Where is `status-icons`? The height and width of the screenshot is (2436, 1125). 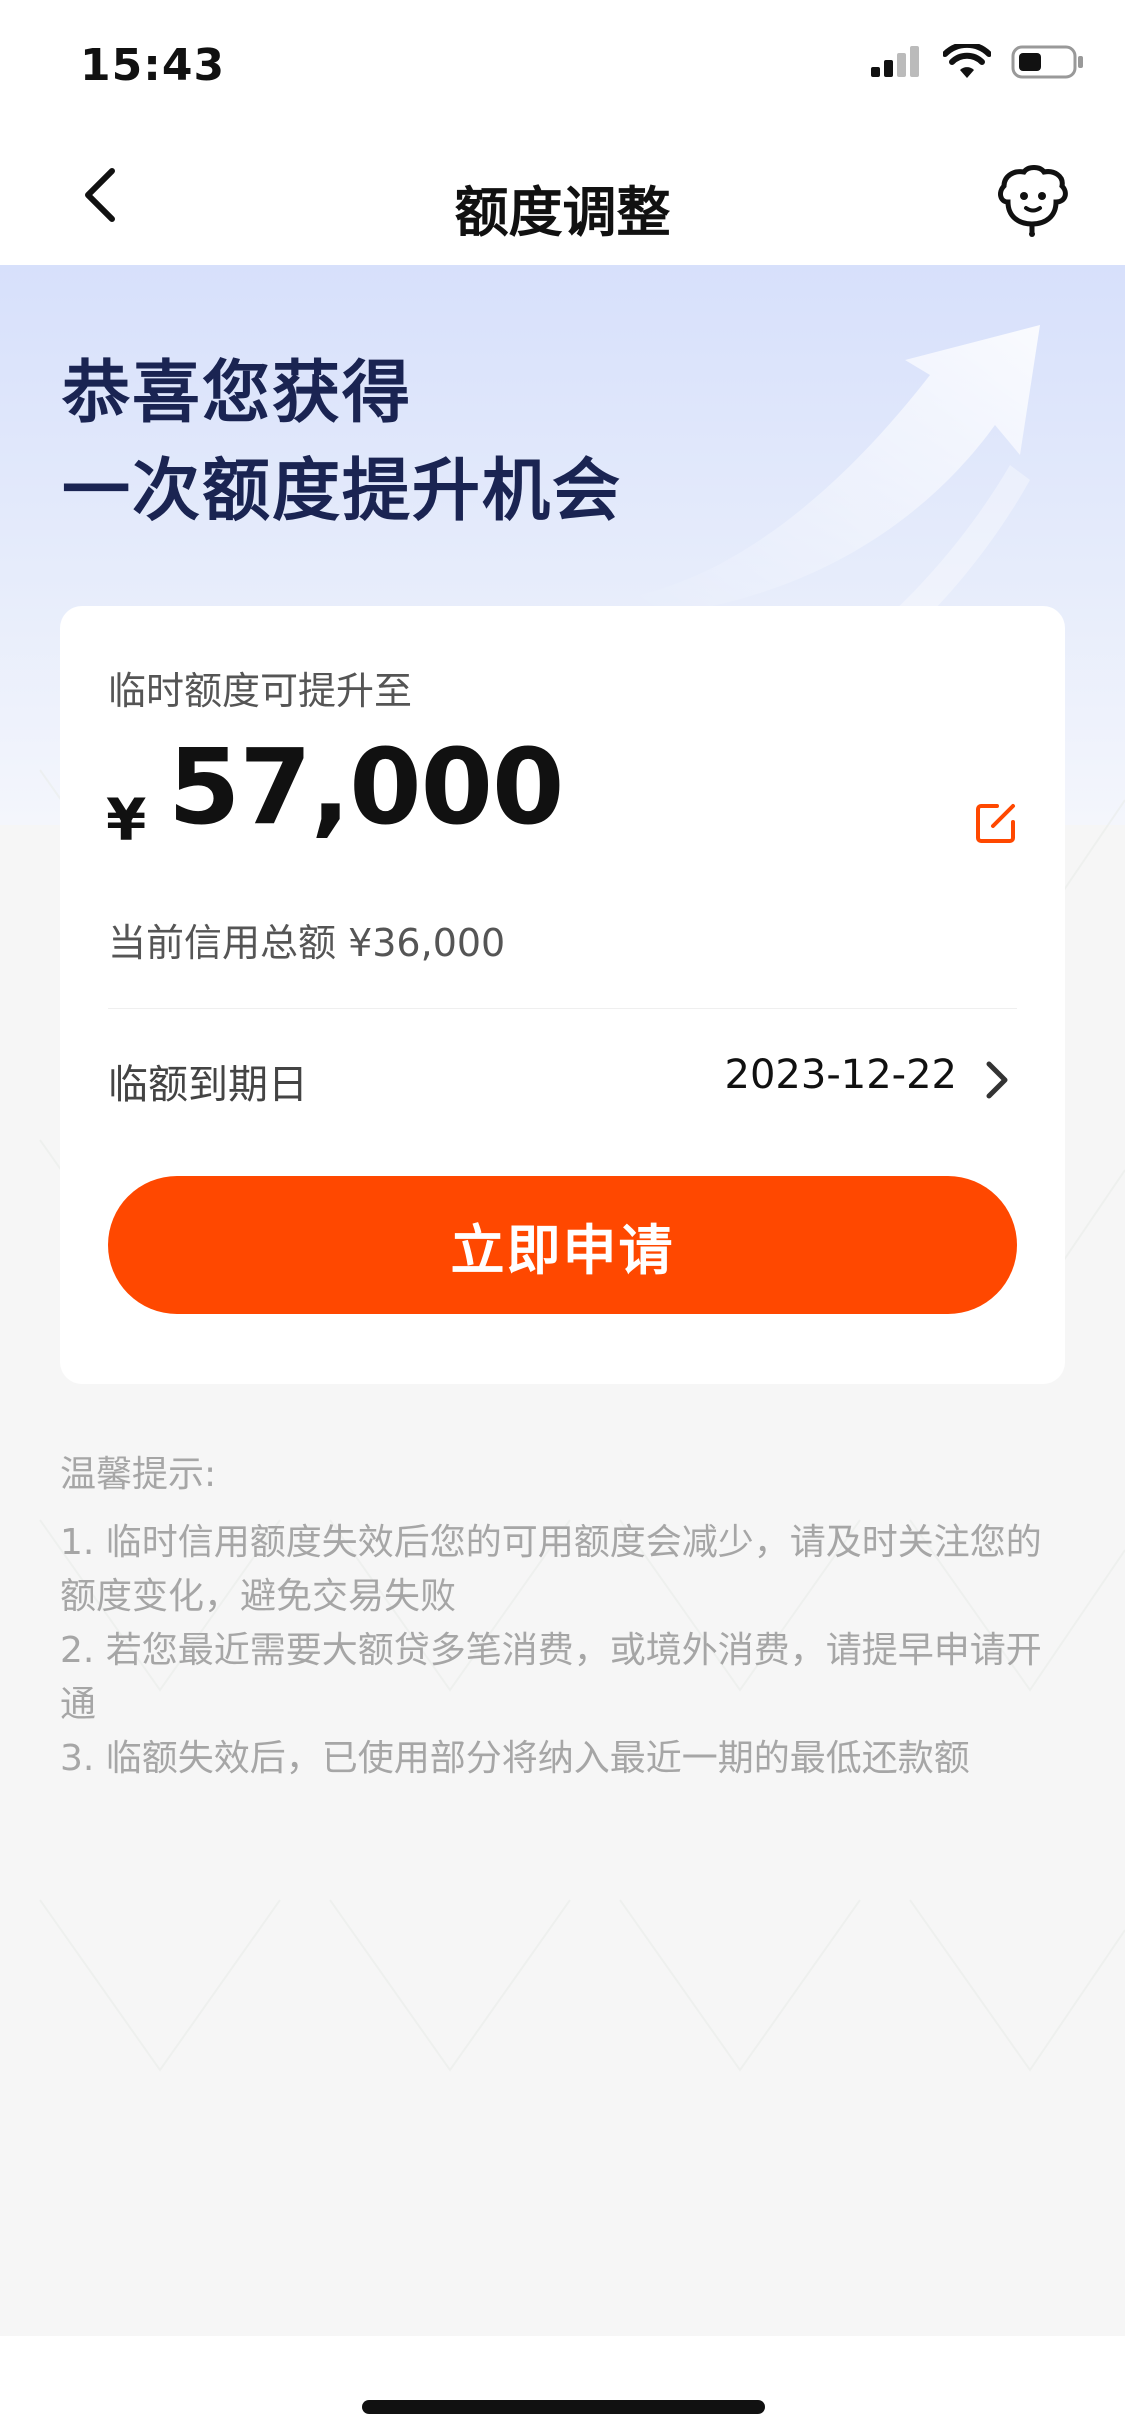 status-icons is located at coordinates (977, 62).